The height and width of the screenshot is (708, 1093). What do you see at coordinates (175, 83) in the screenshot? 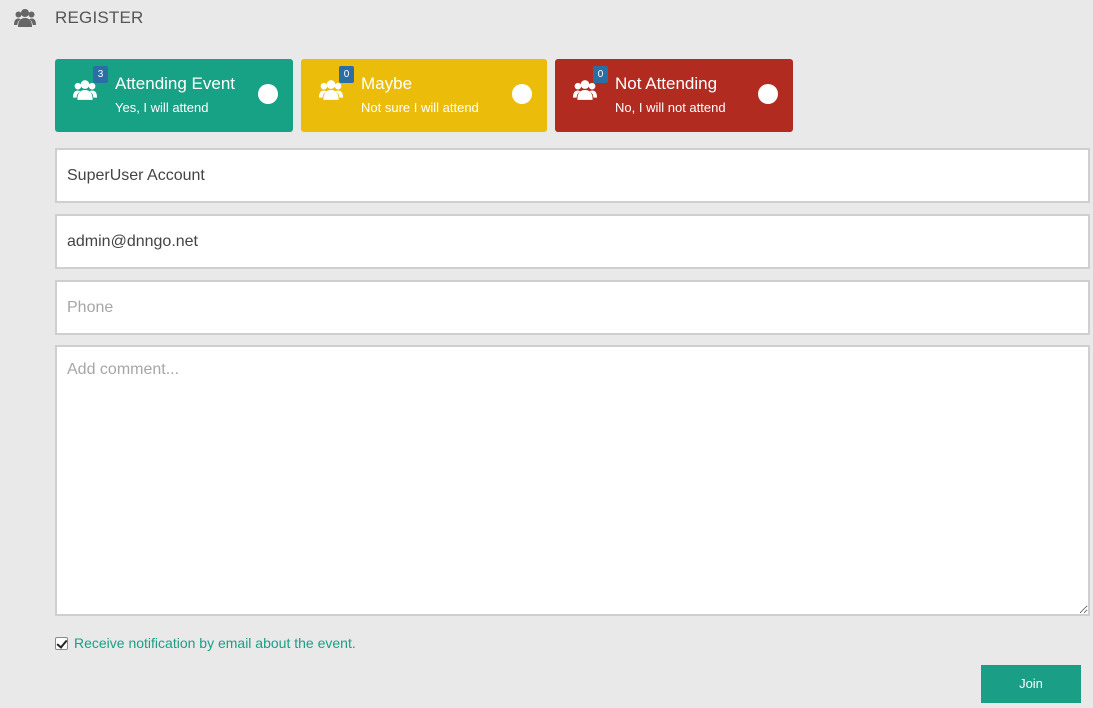
I see `option-title: Attending Event` at bounding box center [175, 83].